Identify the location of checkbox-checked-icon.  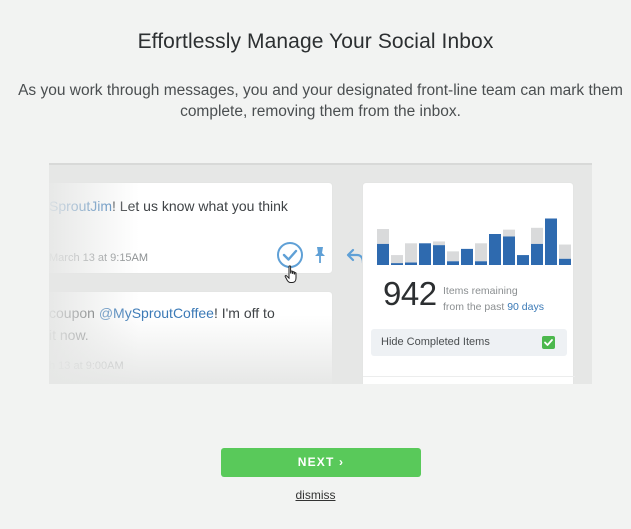
(548, 342).